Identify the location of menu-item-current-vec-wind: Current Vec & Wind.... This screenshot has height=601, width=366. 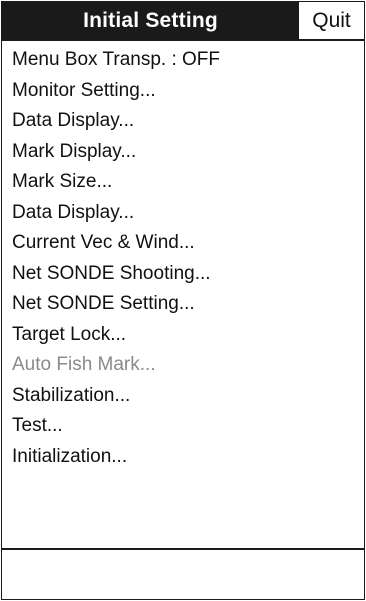
(183, 243).